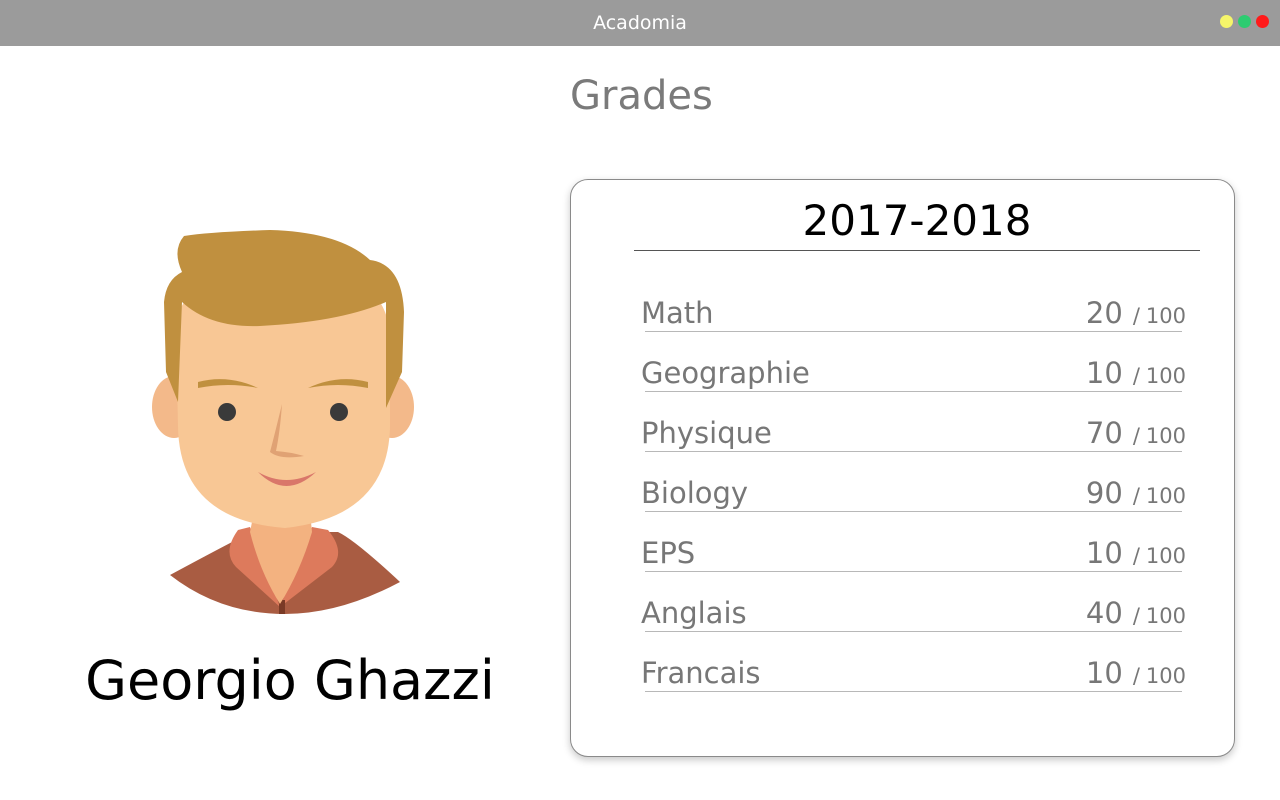 The image size is (1280, 800). I want to click on minimize-button, so click(1226, 21).